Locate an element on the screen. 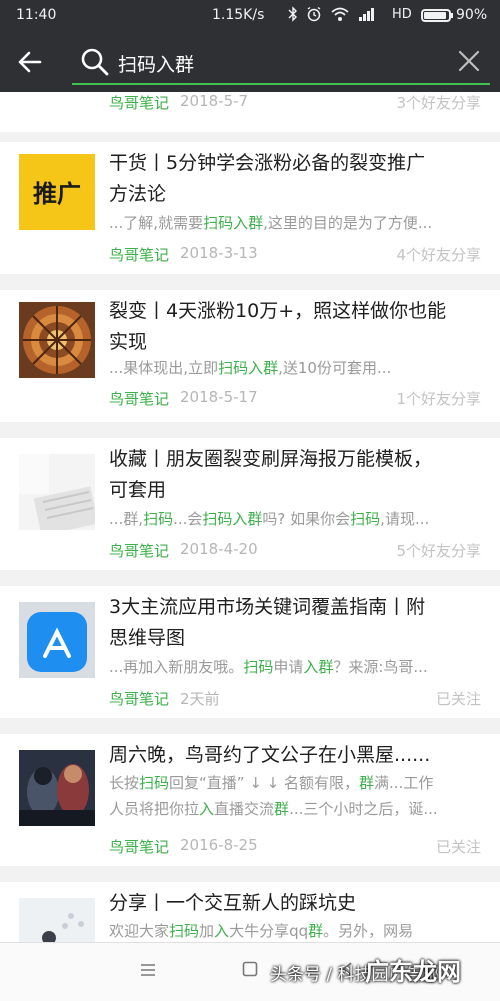 Image resolution: width=500 pixels, height=1001 pixels. snippet-text: ...会 is located at coordinates (188, 519).